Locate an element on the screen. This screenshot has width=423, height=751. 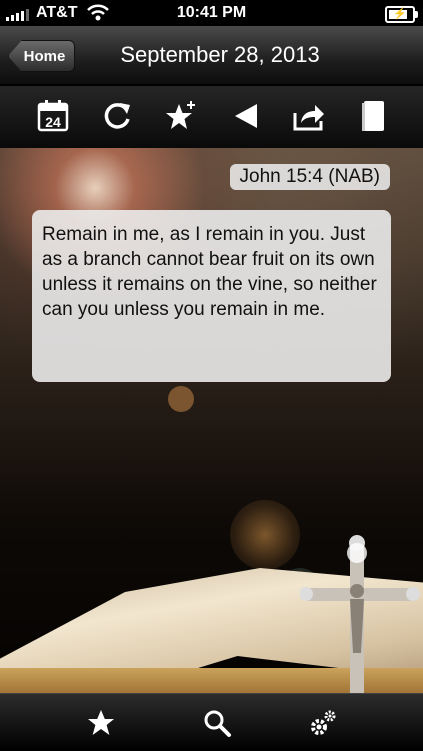
refresh-button is located at coordinates (117, 116).